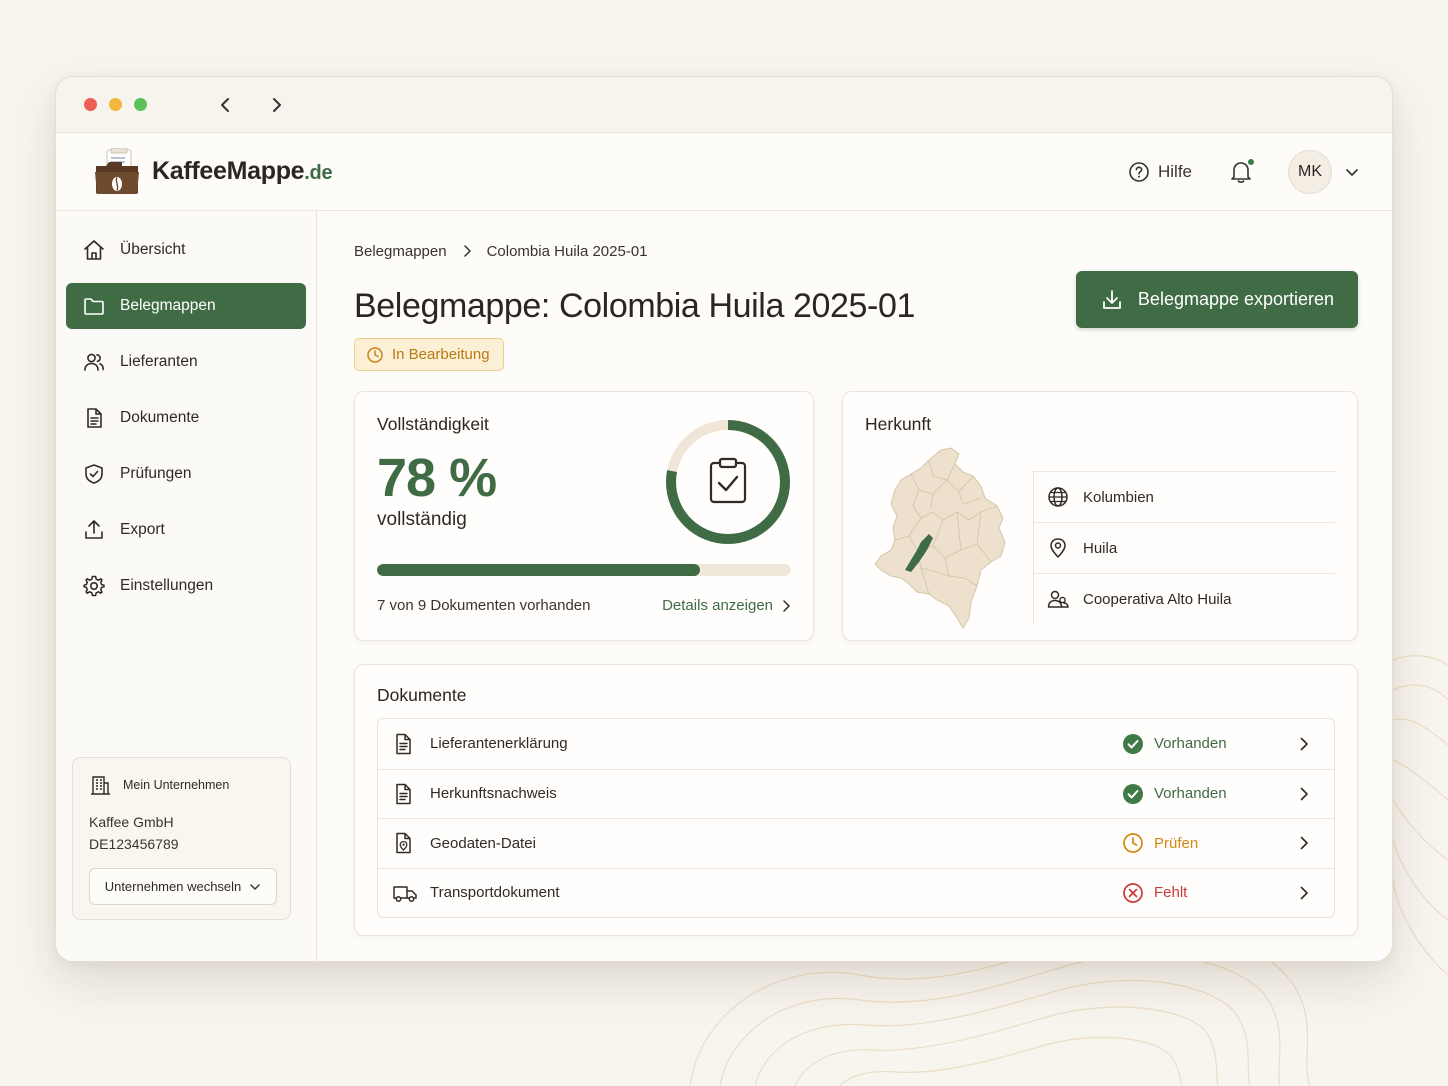  What do you see at coordinates (94, 586) in the screenshot?
I see `gear-icon` at bounding box center [94, 586].